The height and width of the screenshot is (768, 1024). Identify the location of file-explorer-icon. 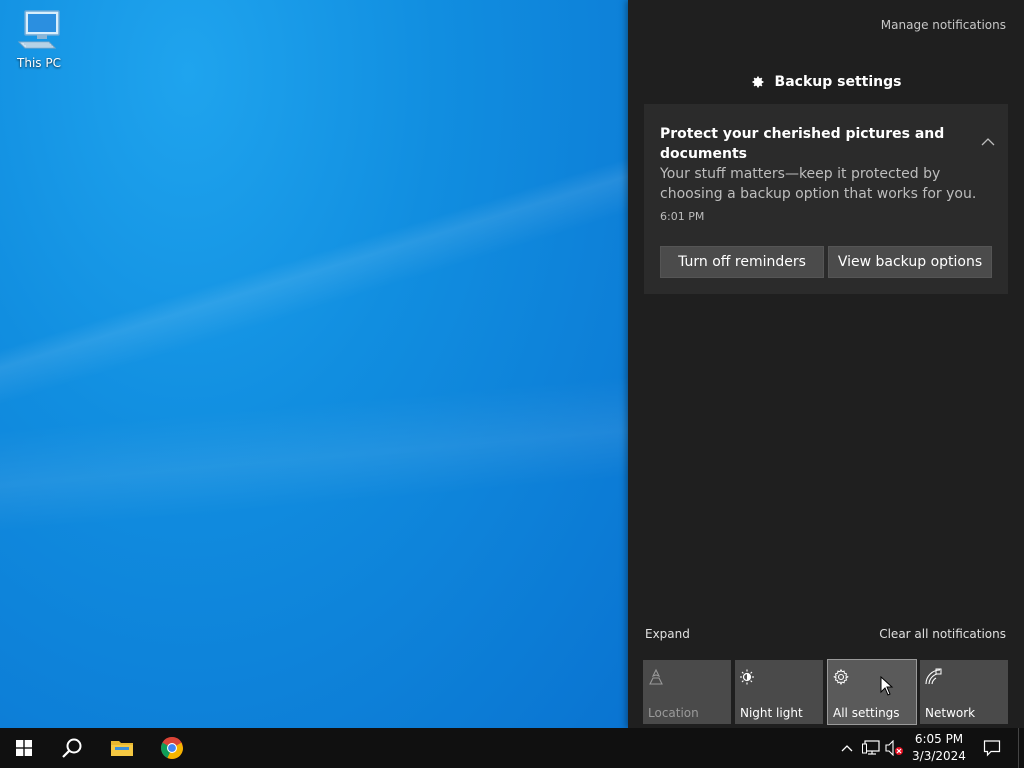
(122, 748).